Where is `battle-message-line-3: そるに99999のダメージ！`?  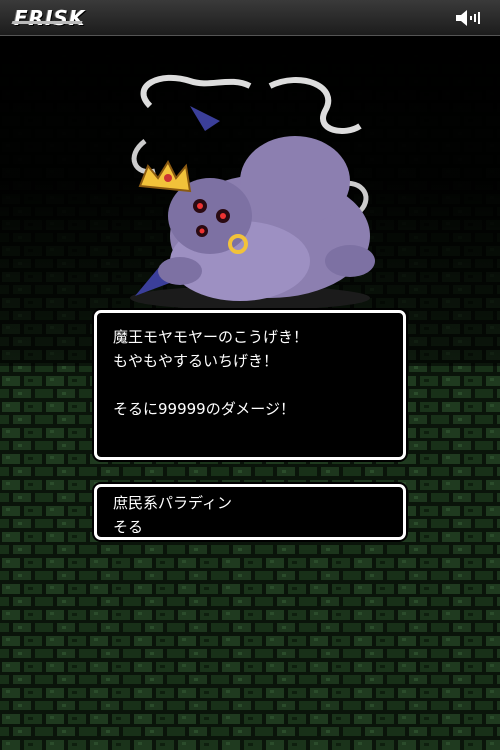
battle-message-line-3: そるに99999のダメージ！ is located at coordinates (204, 409).